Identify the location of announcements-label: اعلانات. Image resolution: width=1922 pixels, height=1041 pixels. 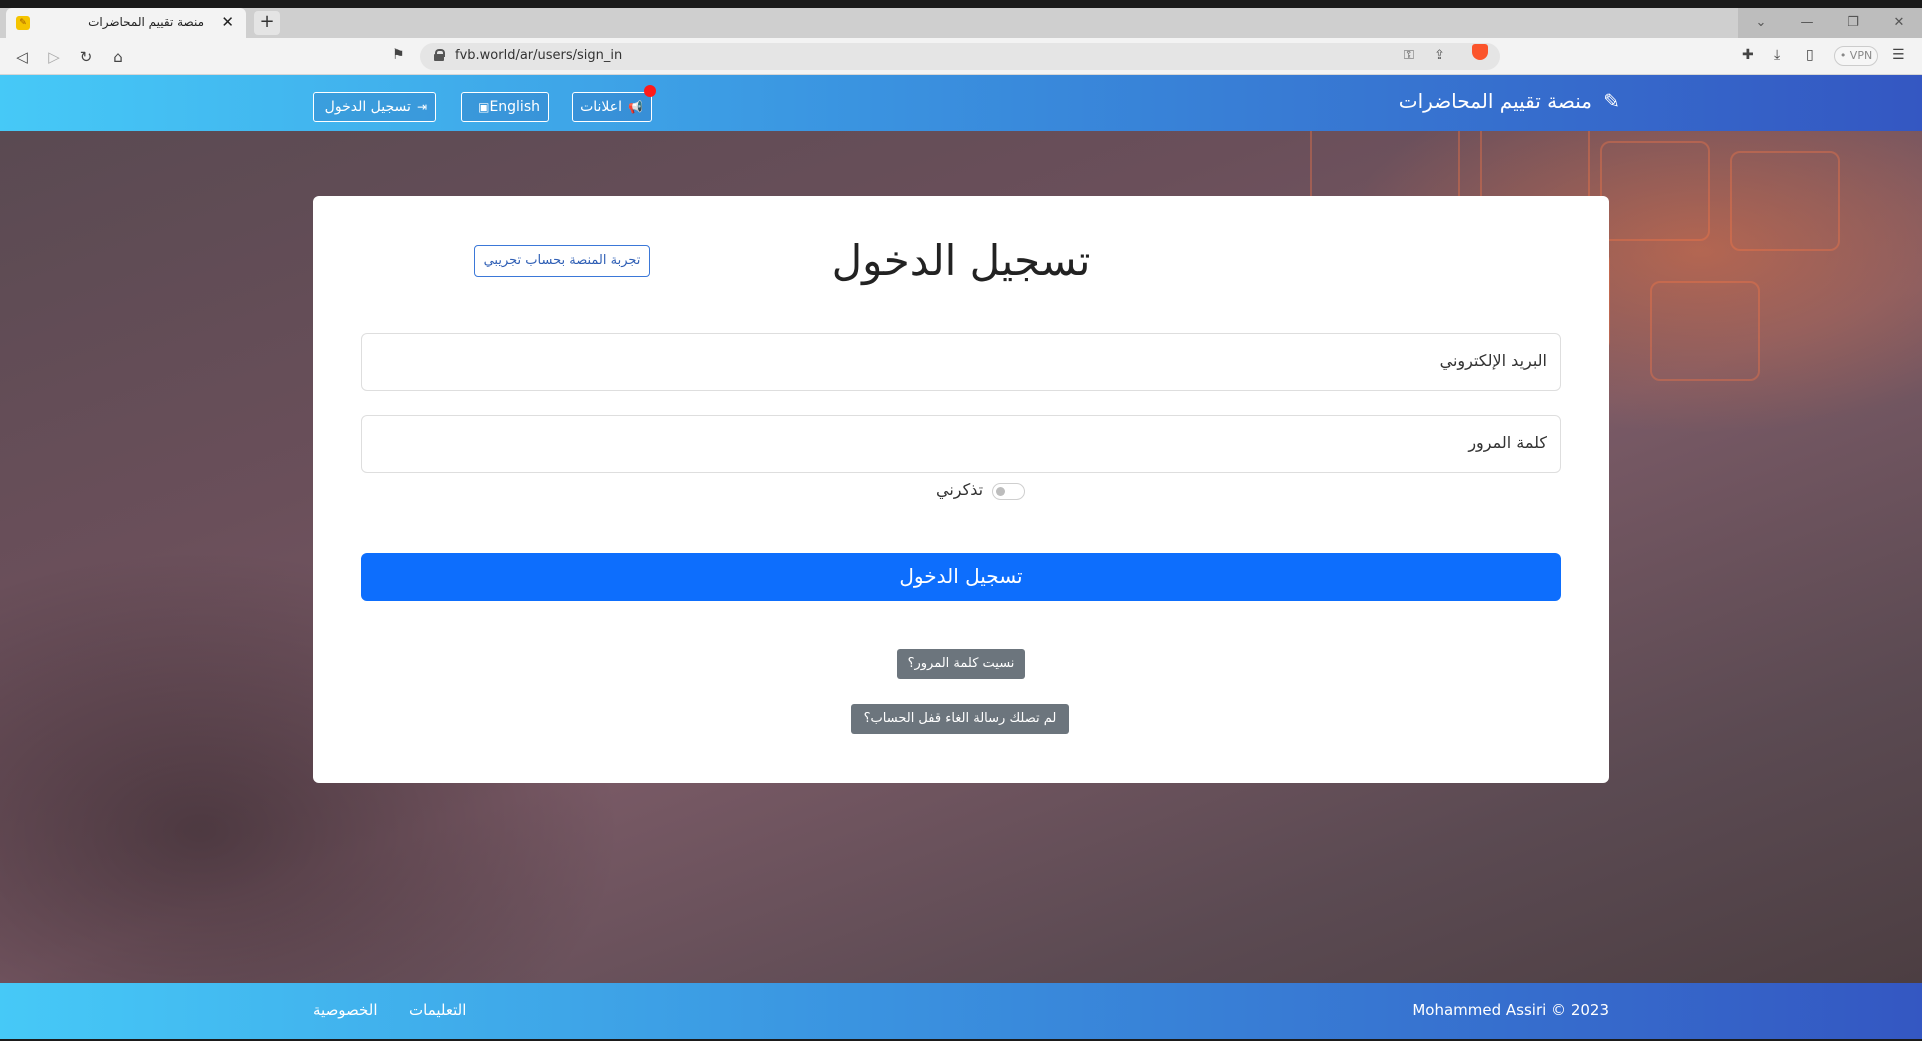
(601, 107).